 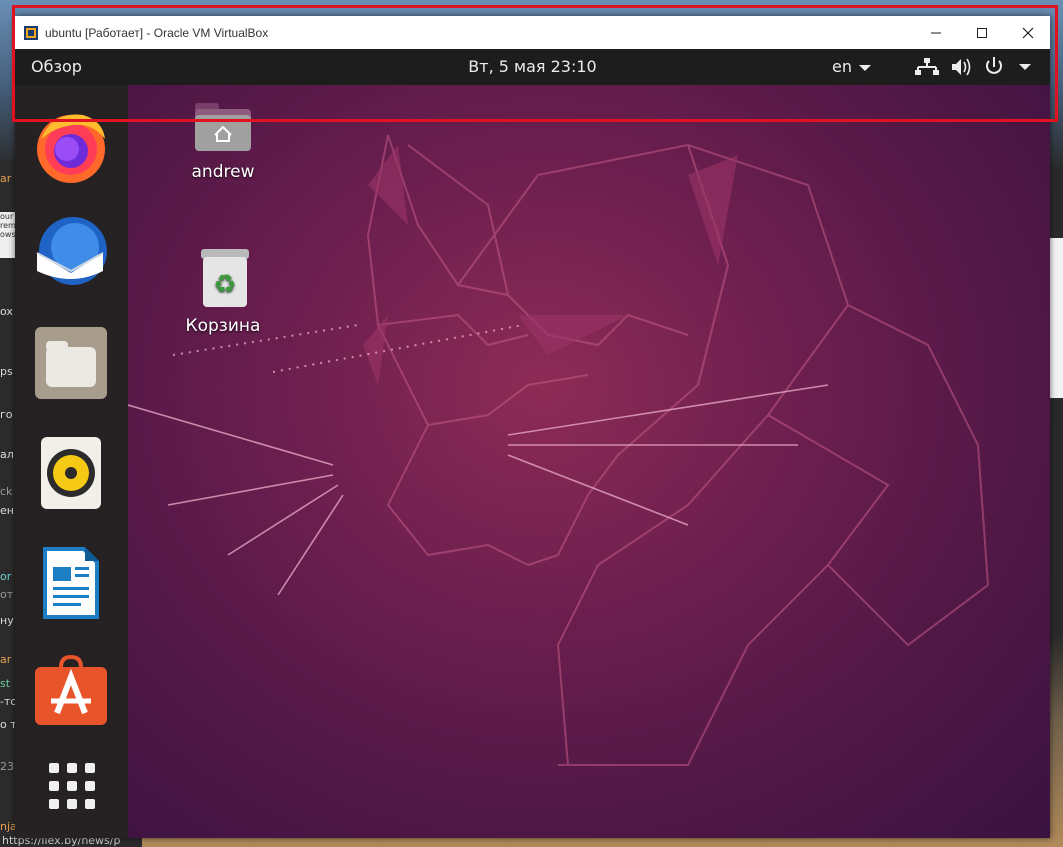 What do you see at coordinates (842, 66) in the screenshot?
I see `input-language-button: en` at bounding box center [842, 66].